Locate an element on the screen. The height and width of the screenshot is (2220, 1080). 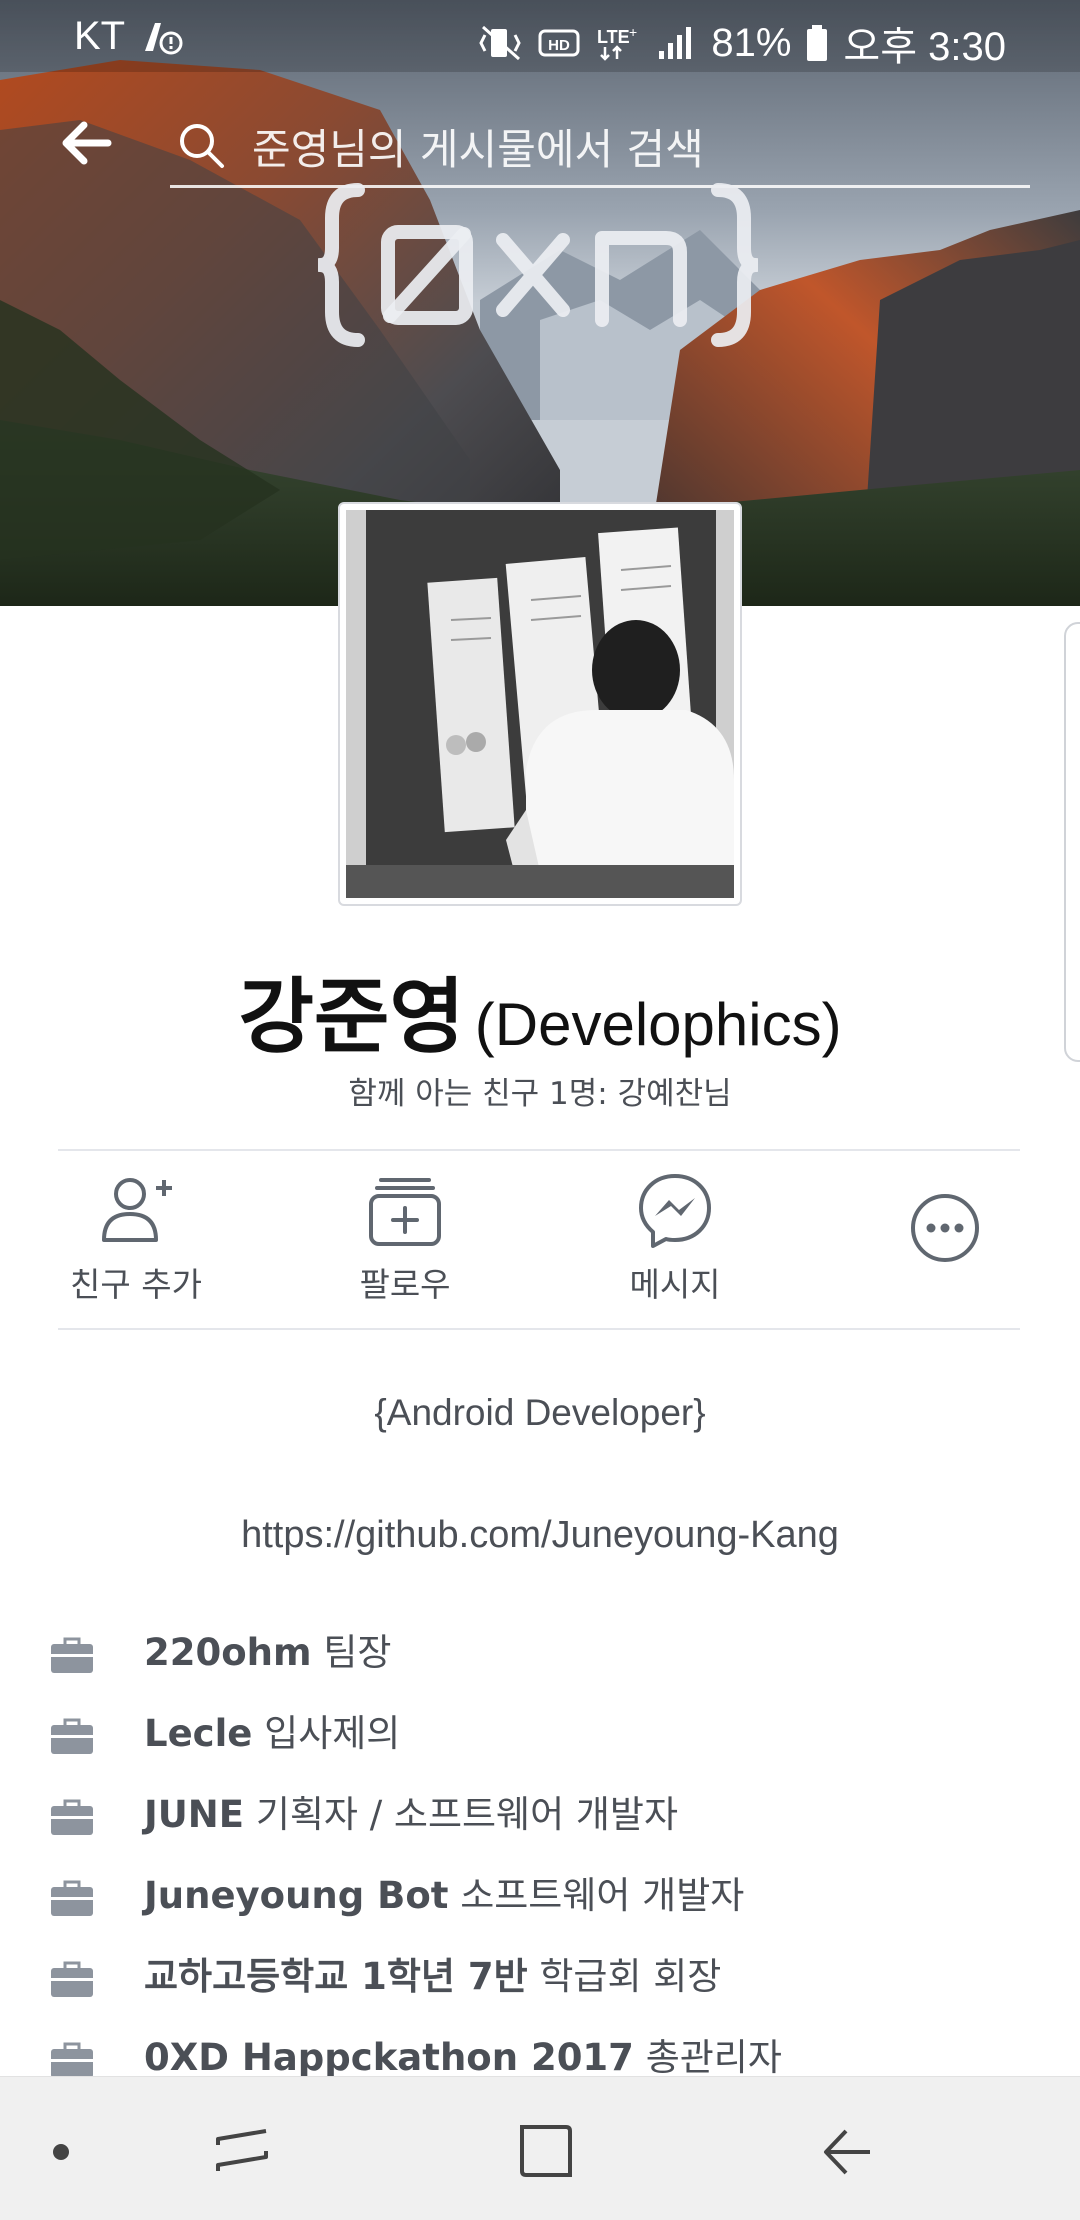
divider-bottom is located at coordinates (539, 1329).